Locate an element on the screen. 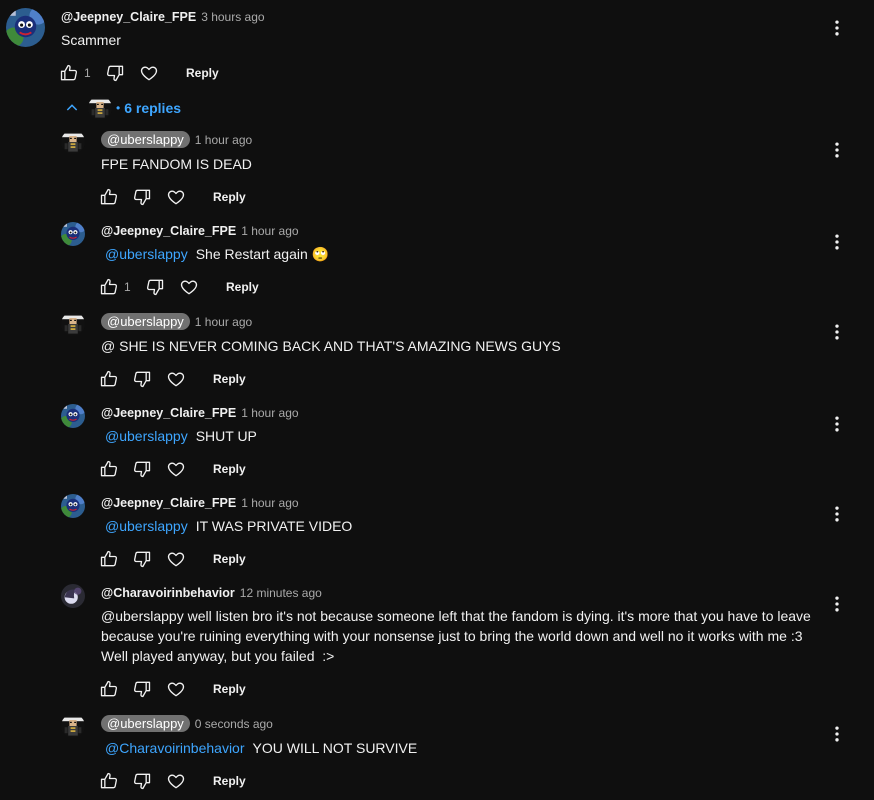 Image resolution: width=874 pixels, height=800 pixels. comment-header: @Jeepney_Claire_FPE 3 hours ago is located at coordinates (163, 17).